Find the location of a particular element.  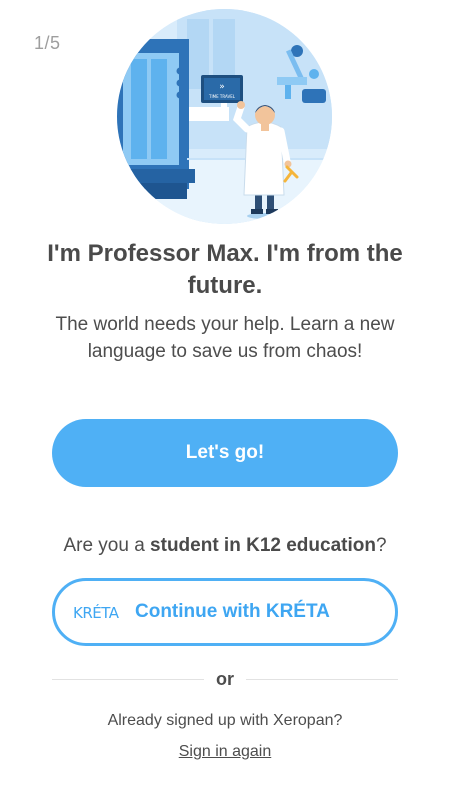

k12-question: Are you a student in K12 education? is located at coordinates (225, 546).